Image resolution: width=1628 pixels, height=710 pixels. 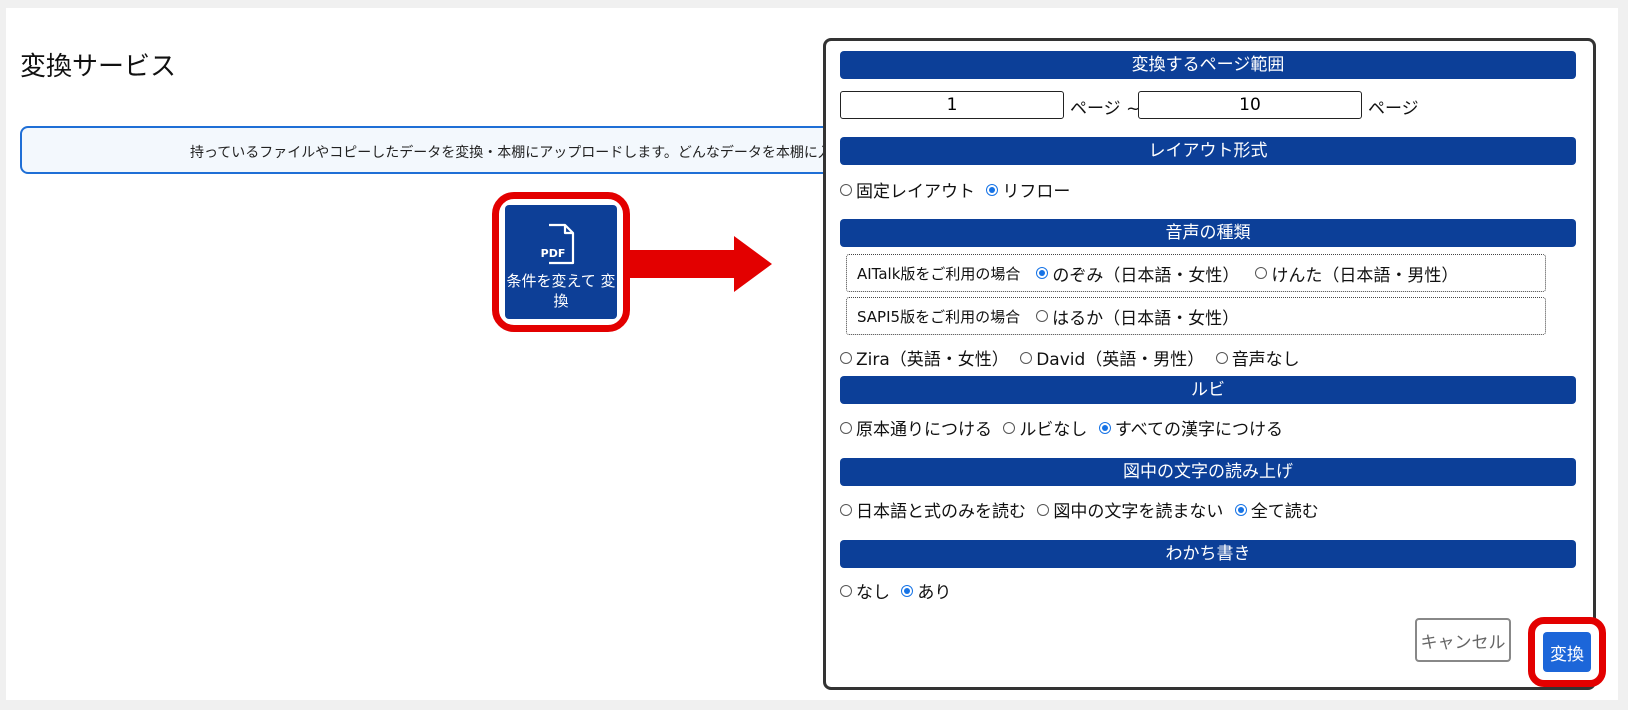 What do you see at coordinates (933, 509) in the screenshot?
I see `figure-japanese-only-option: 日本語と式のみを読む` at bounding box center [933, 509].